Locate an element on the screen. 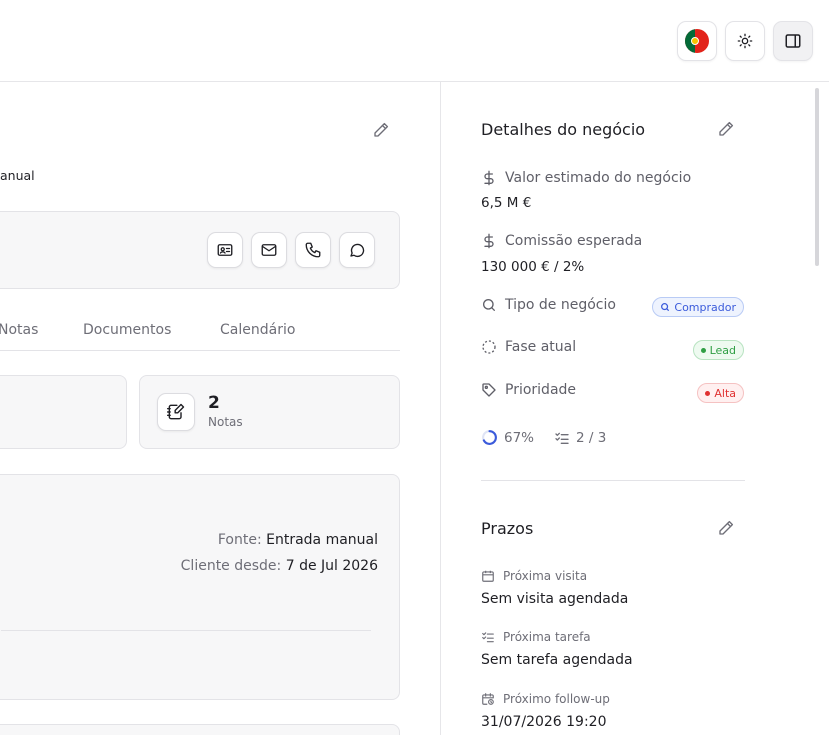  language-button is located at coordinates (697, 41).